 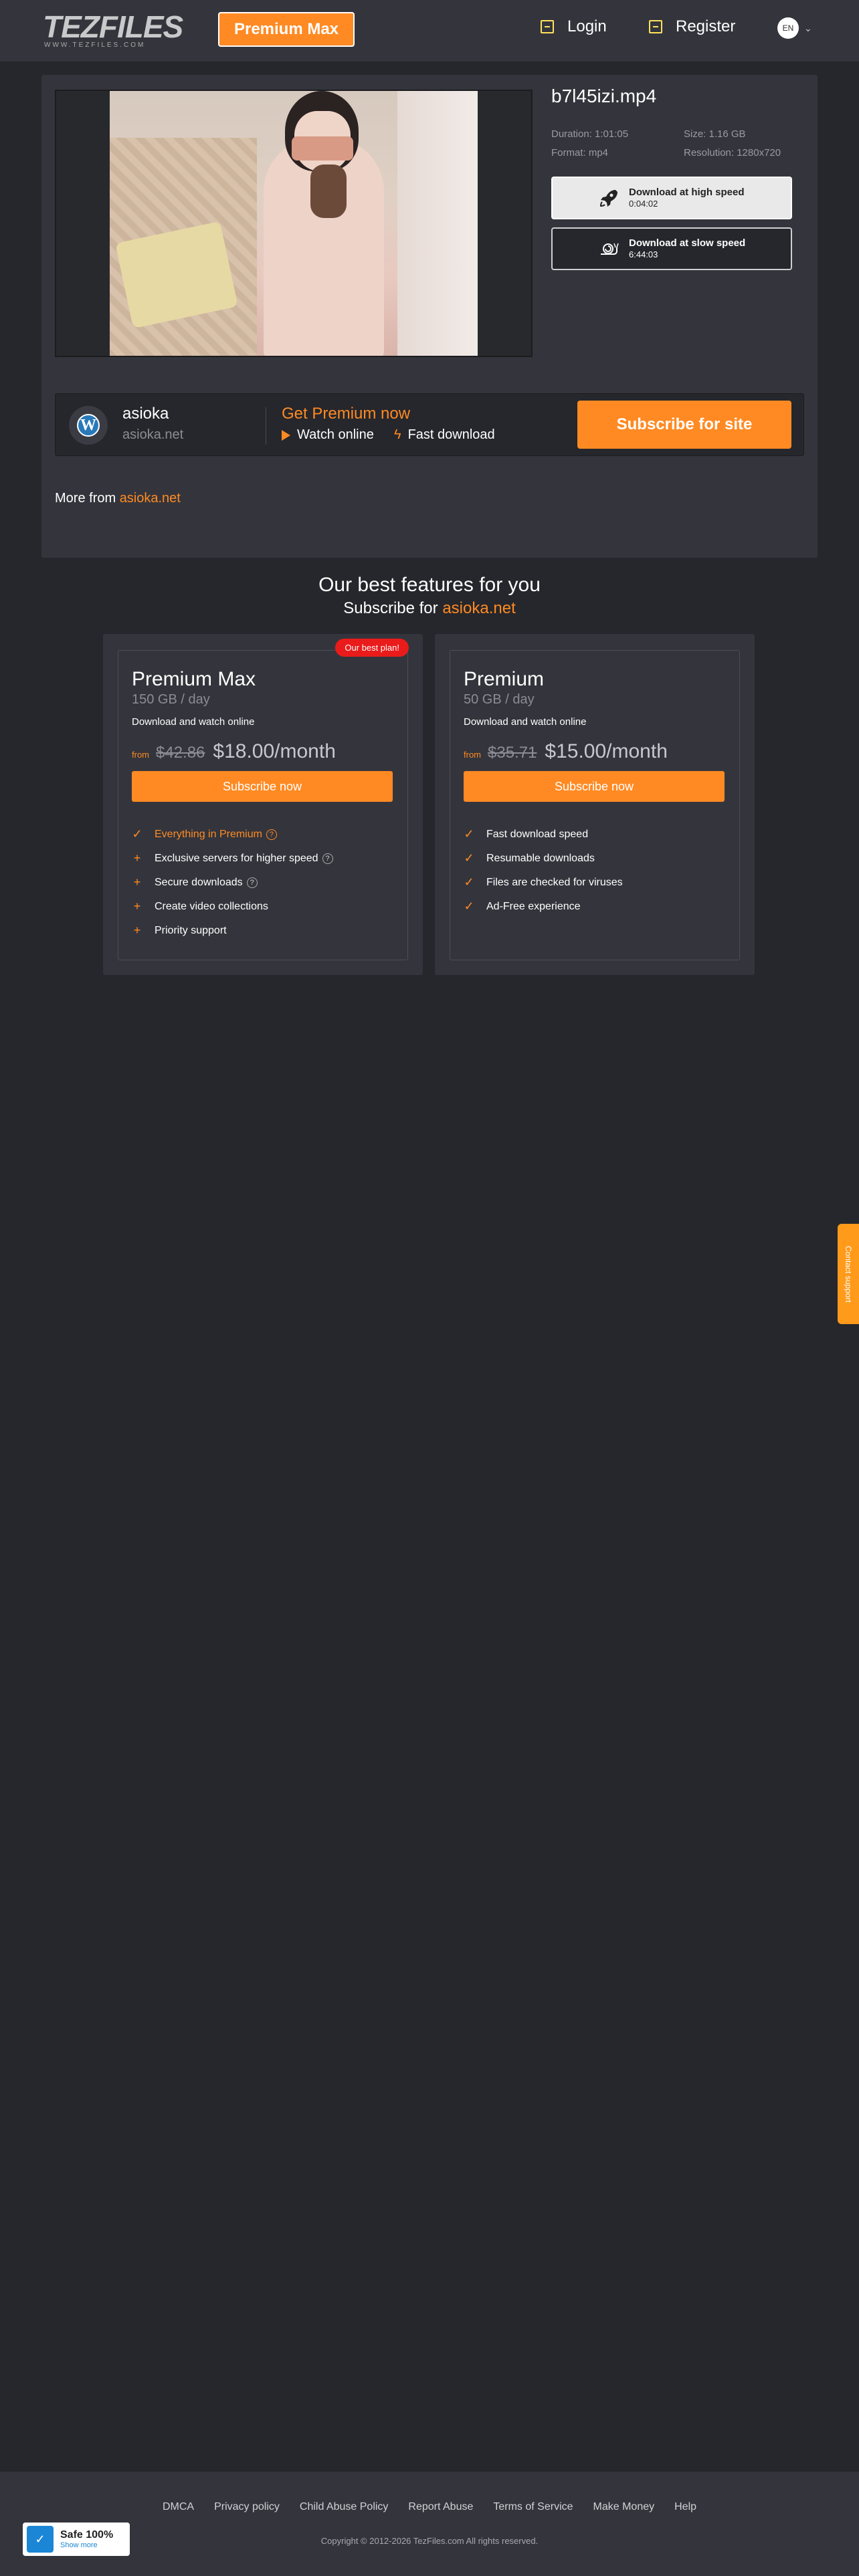 I want to click on download-high-speed-button: Download at high speed 0:04:02, so click(x=671, y=198).